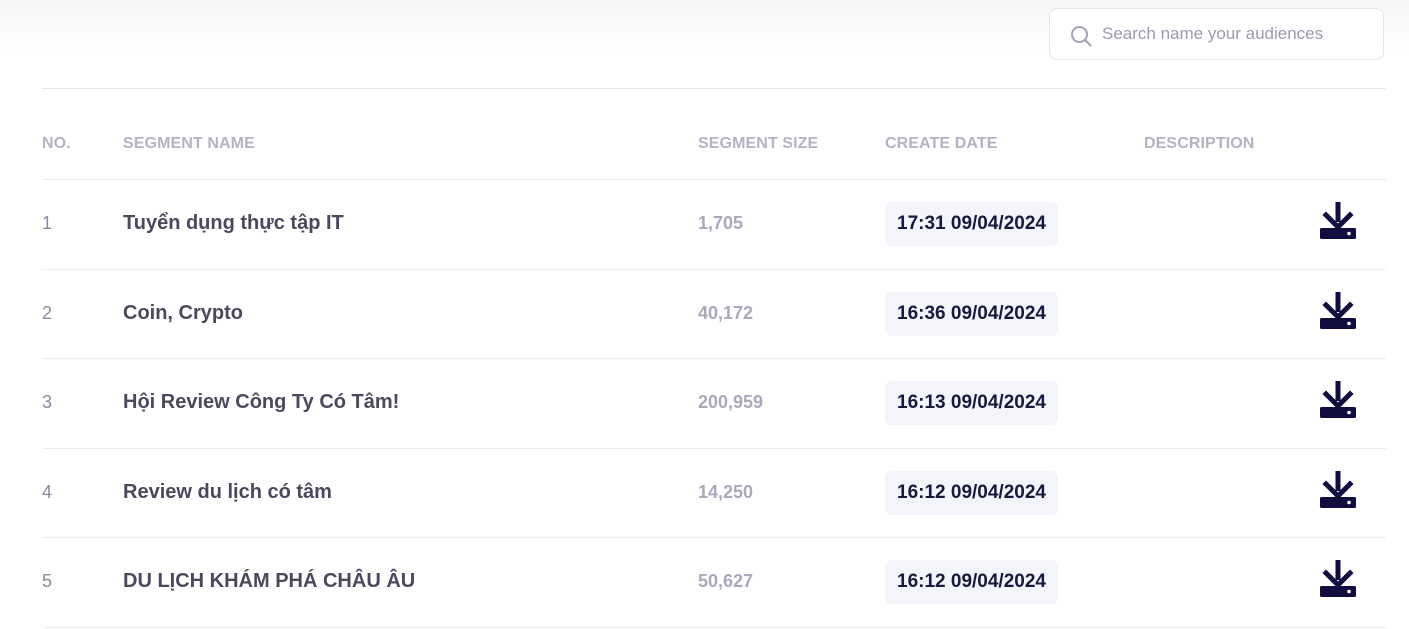 The height and width of the screenshot is (629, 1409). Describe the element at coordinates (971, 313) in the screenshot. I see `create-date-badge: 16:36 09/04/2024` at that location.